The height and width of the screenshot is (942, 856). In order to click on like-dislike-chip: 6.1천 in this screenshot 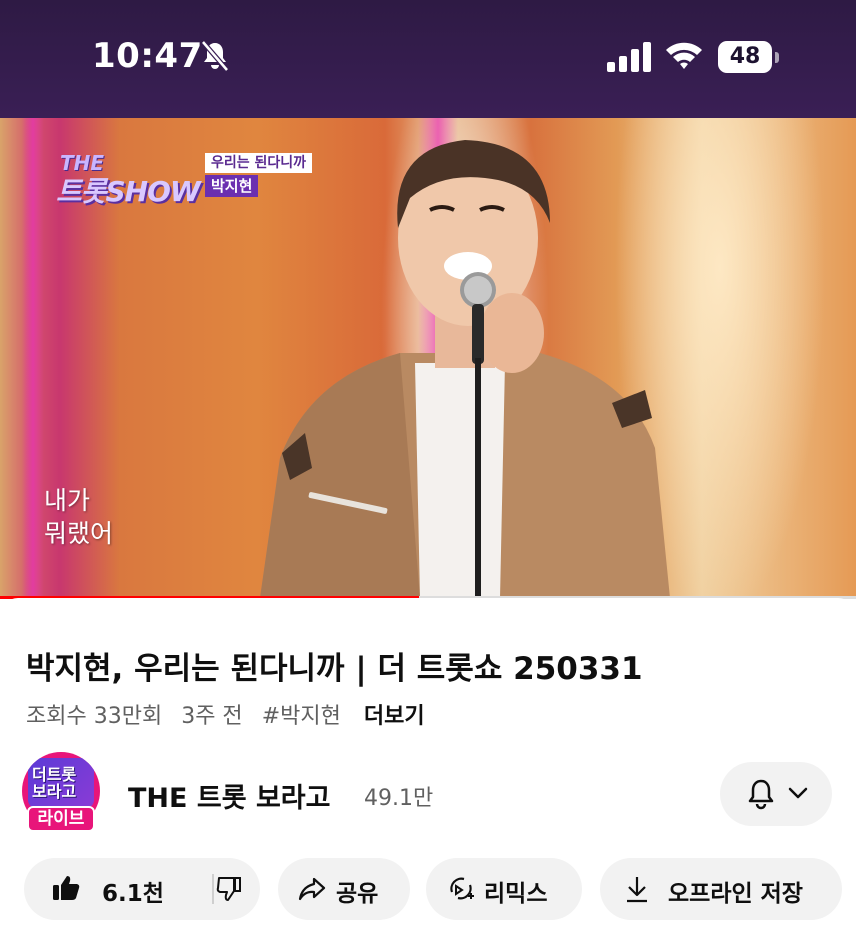, I will do `click(142, 889)`.